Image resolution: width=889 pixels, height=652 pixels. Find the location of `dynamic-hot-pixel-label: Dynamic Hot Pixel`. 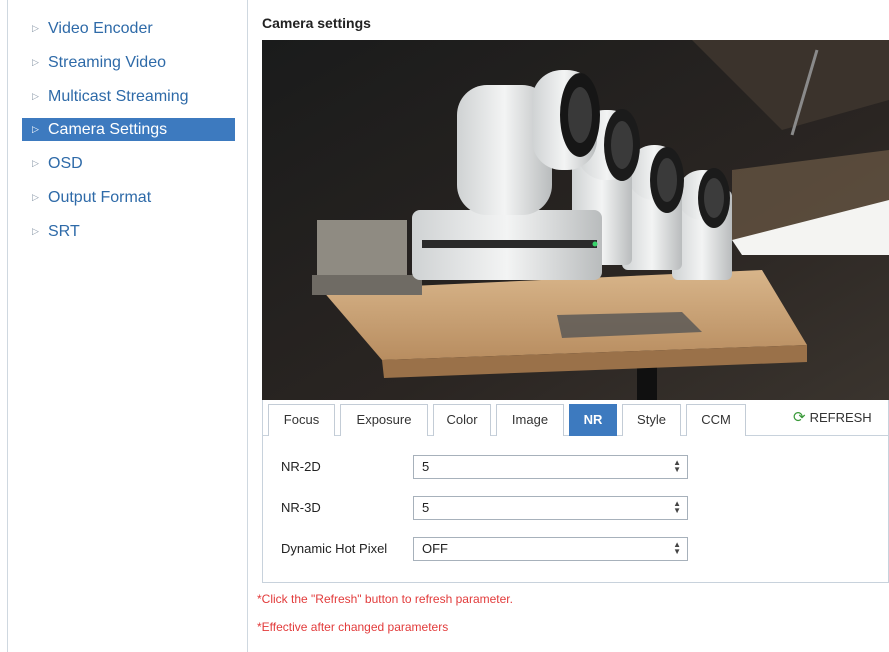

dynamic-hot-pixel-label: Dynamic Hot Pixel is located at coordinates (334, 548).